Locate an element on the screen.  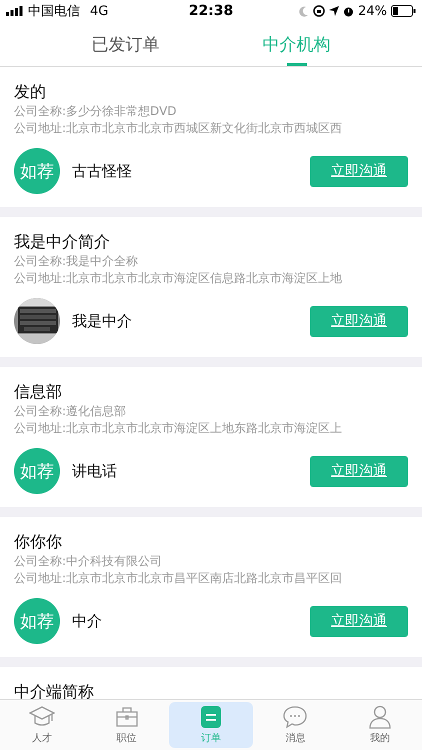
company-full-name: 公司全称:中介科技有限公司 is located at coordinates (89, 561).